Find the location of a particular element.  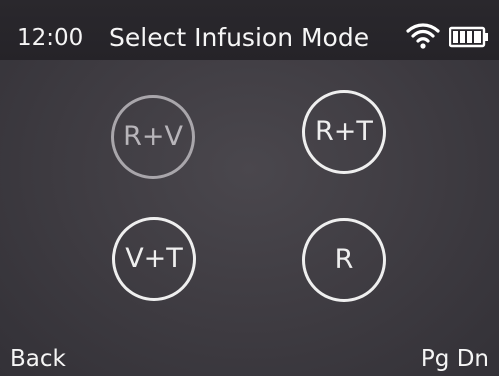

mode-button-v-t: V+T is located at coordinates (154, 259).